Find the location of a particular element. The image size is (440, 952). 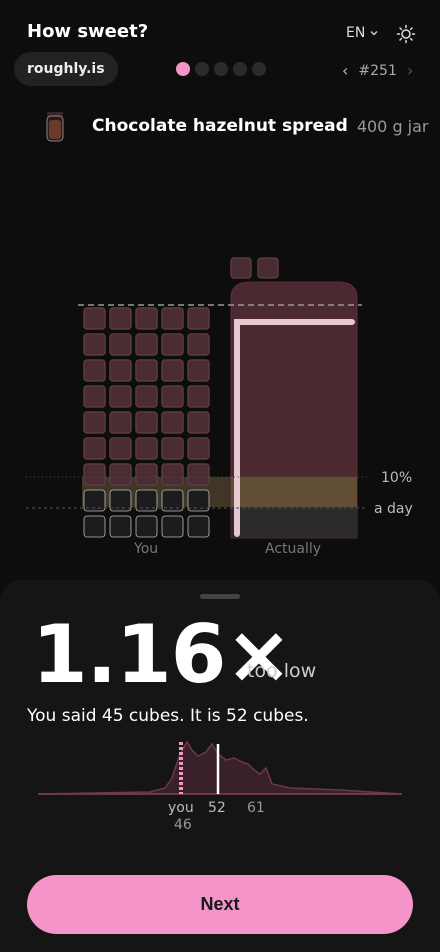

result-ratio: 1.16× is located at coordinates (162, 654).